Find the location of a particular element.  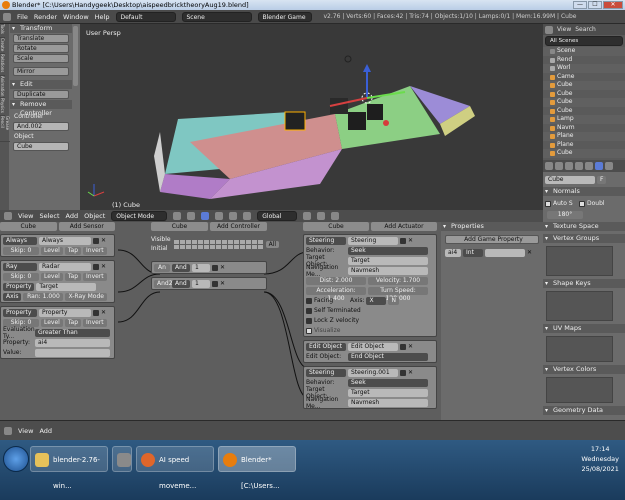

transform-header: Transform is located at coordinates (41, 28).